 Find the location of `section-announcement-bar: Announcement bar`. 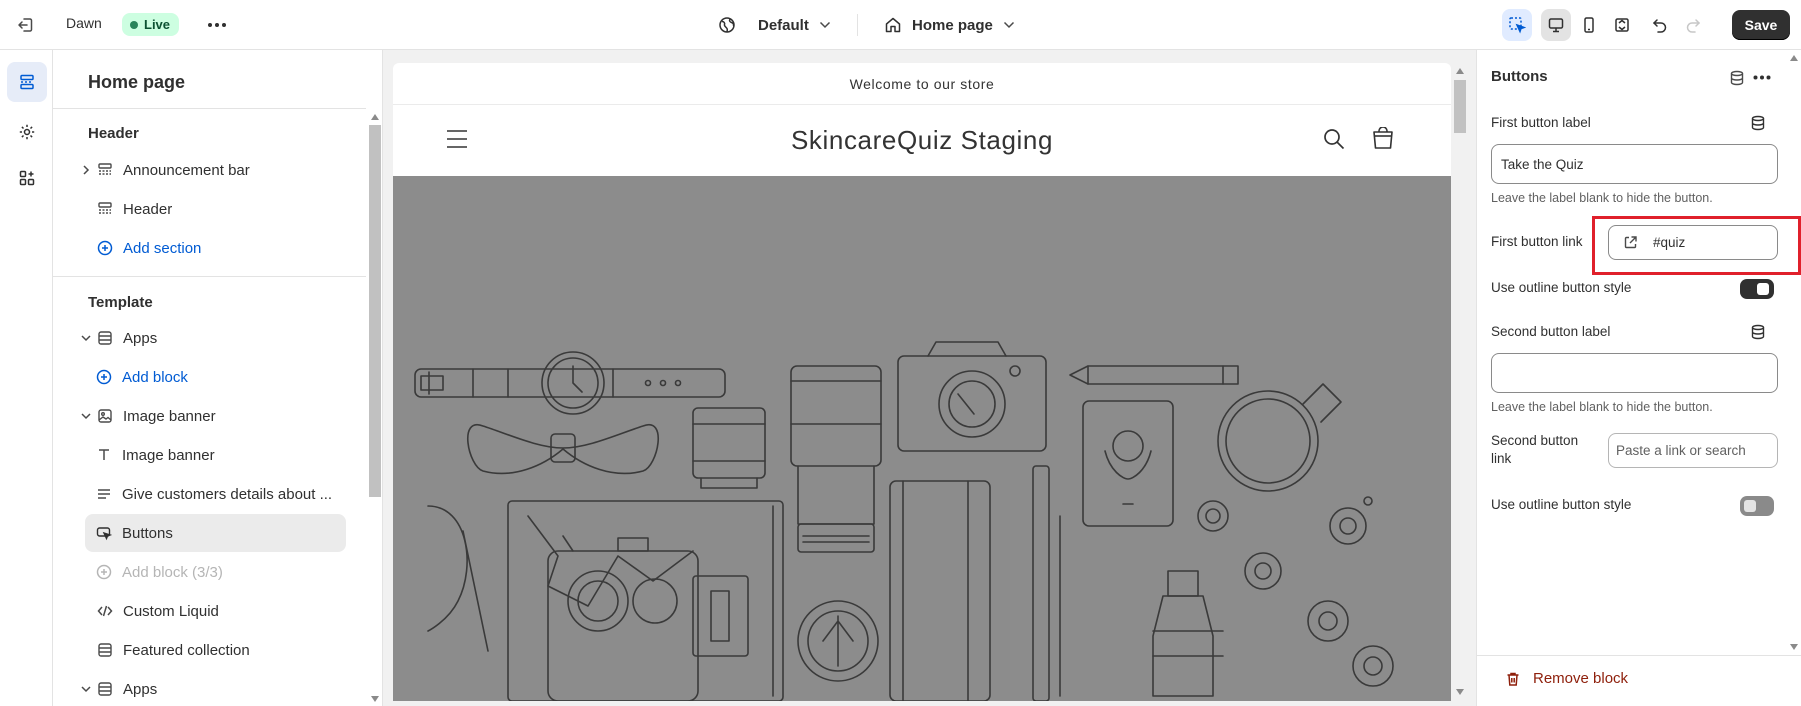

section-announcement-bar: Announcement bar is located at coordinates (212, 170).